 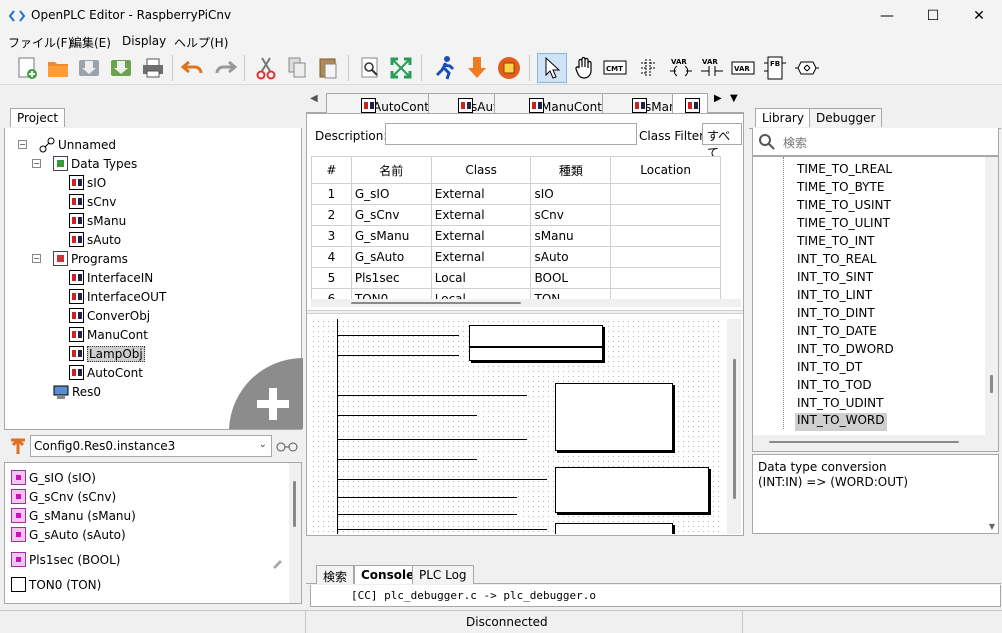 I want to click on minimize-button: —, so click(x=887, y=15).